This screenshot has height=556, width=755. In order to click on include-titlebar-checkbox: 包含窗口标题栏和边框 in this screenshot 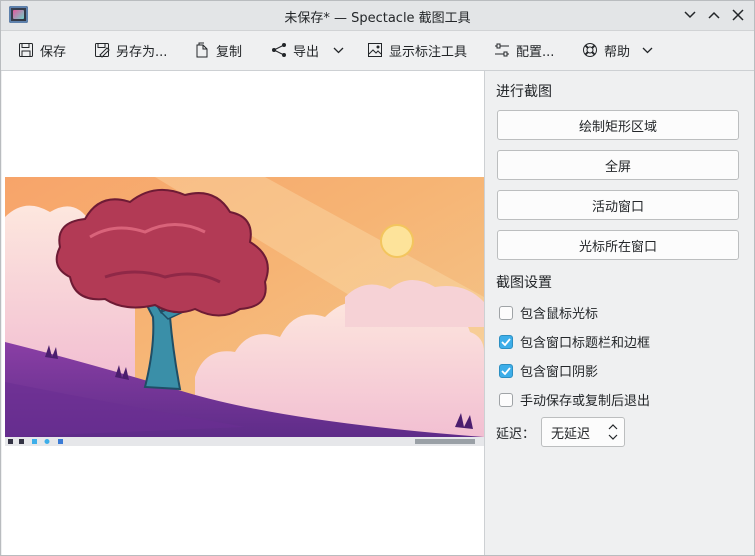, I will do `click(574, 341)`.